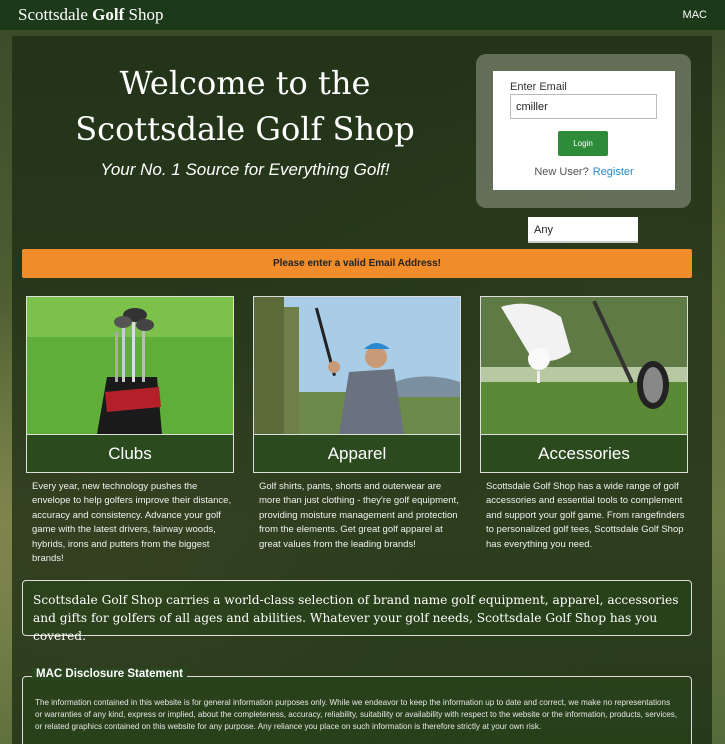 Image resolution: width=725 pixels, height=744 pixels. What do you see at coordinates (245, 169) in the screenshot?
I see `hero-subtitle: Your No. 1 Source for Everything Golf!` at bounding box center [245, 169].